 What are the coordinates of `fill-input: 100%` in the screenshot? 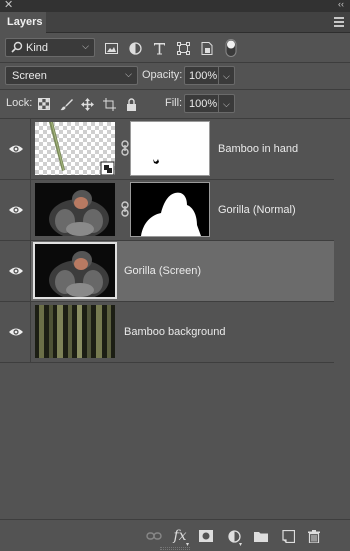 It's located at (201, 103).